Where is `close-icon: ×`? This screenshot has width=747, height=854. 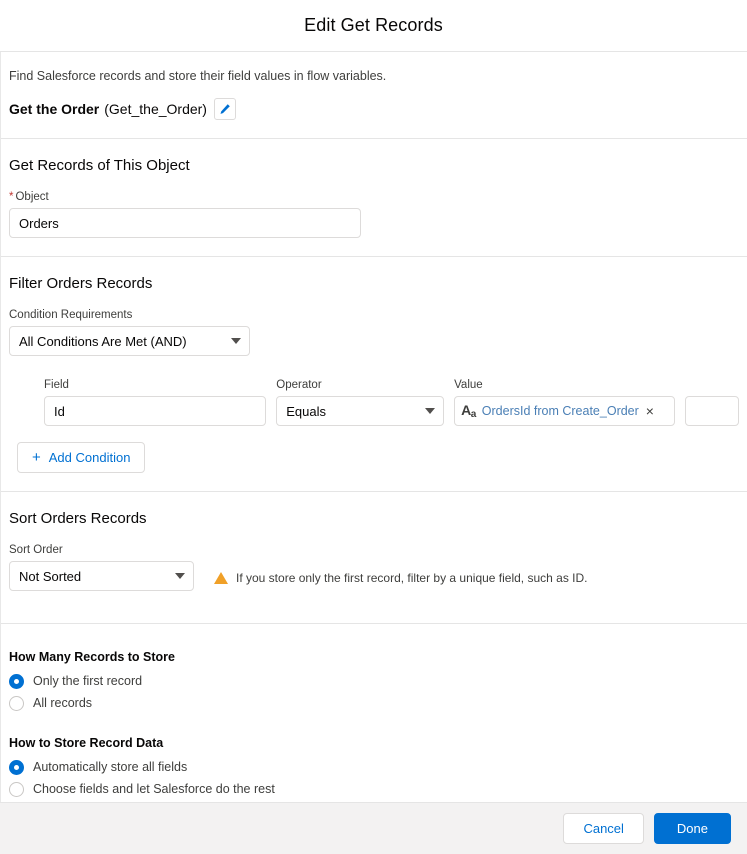 close-icon: × is located at coordinates (650, 411).